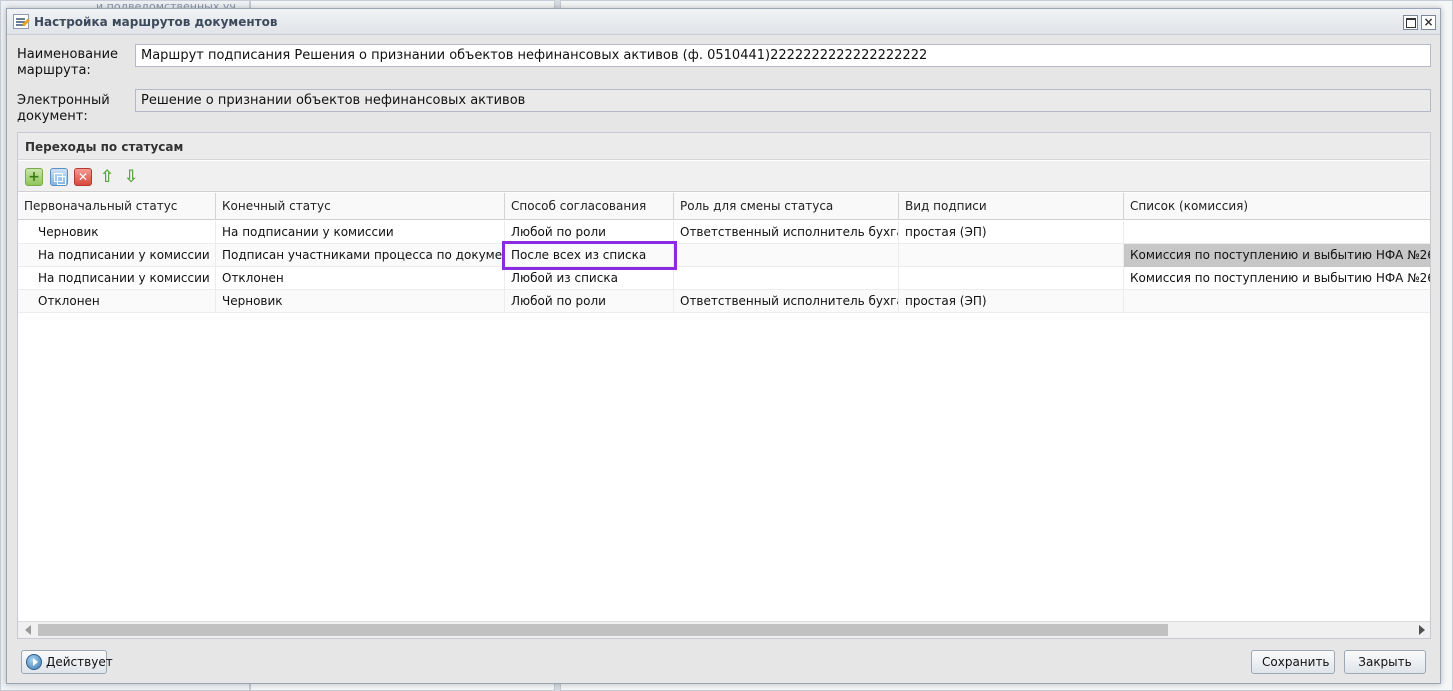 The width and height of the screenshot is (1453, 691). Describe the element at coordinates (589, 301) in the screenshot. I see `cell-approval-method: Любой по роли` at that location.